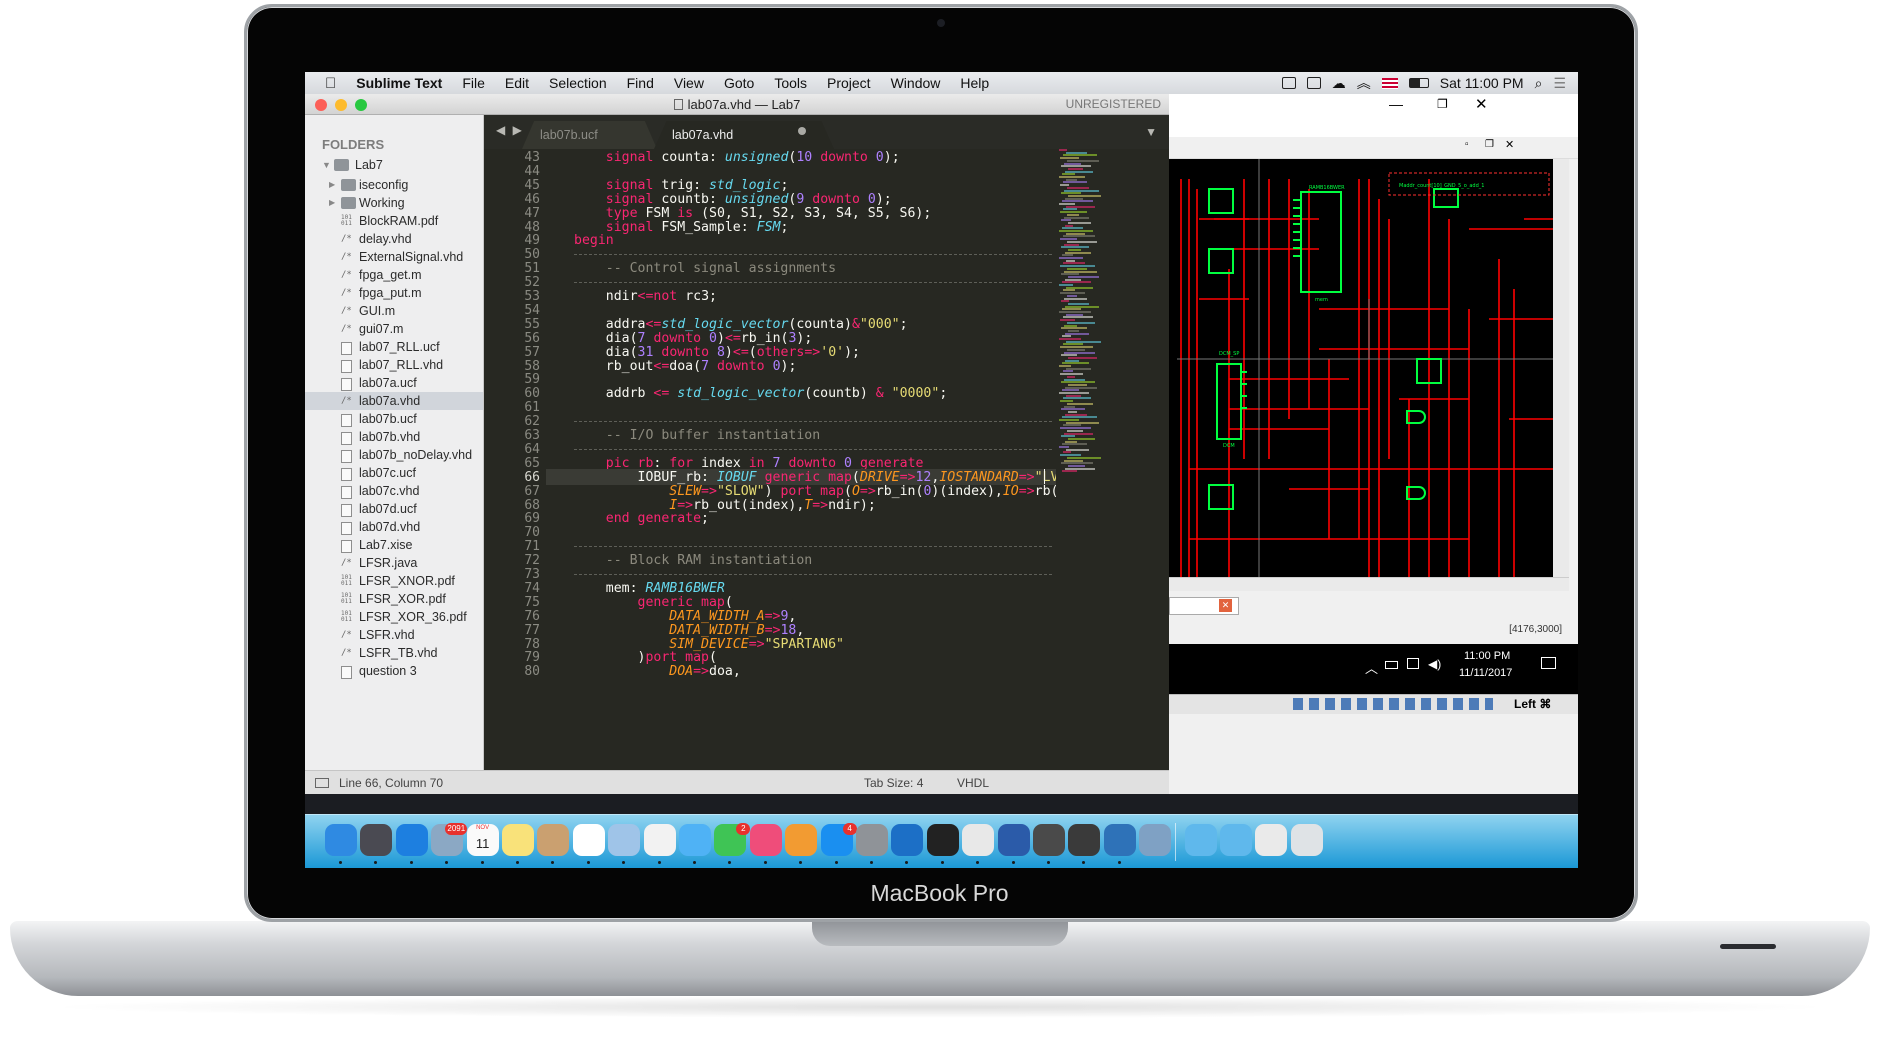 This screenshot has width=1879, height=1061. Describe the element at coordinates (1467, 144) in the screenshot. I see `child-min-icon: ▫` at that location.